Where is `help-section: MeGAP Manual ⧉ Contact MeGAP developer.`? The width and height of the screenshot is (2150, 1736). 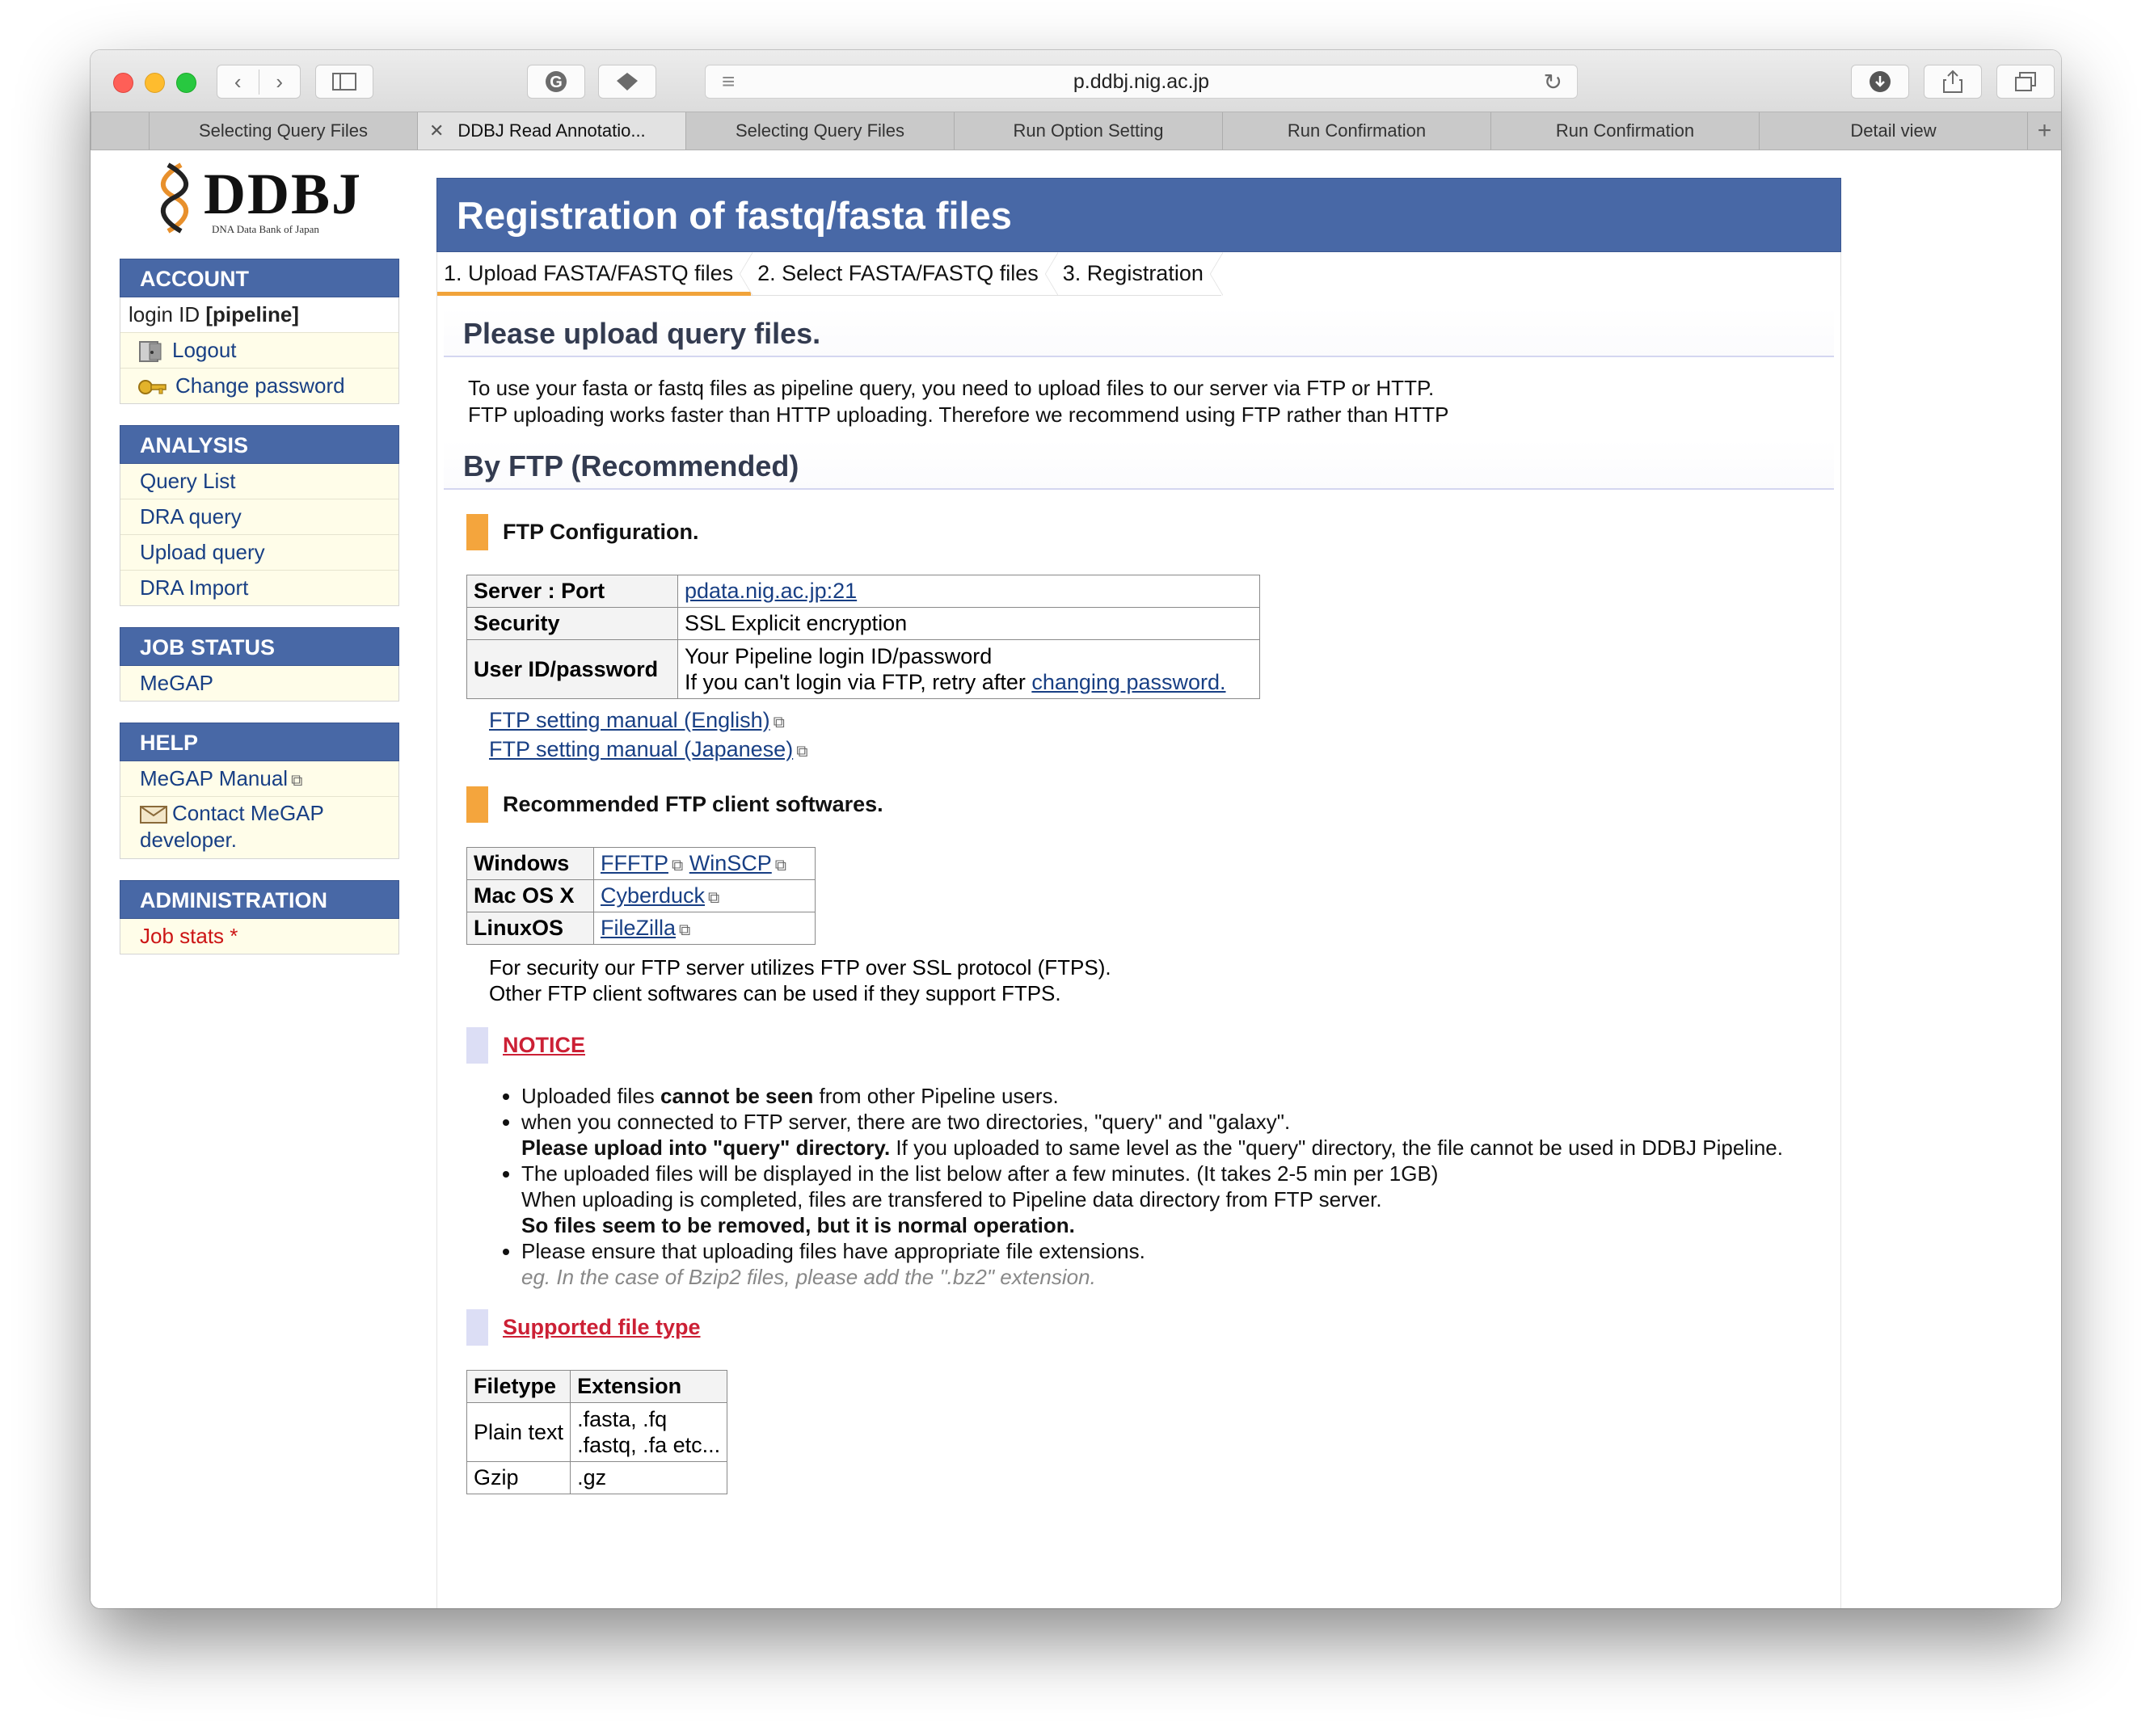
help-section: MeGAP Manual ⧉ Contact MeGAP developer. is located at coordinates (259, 810).